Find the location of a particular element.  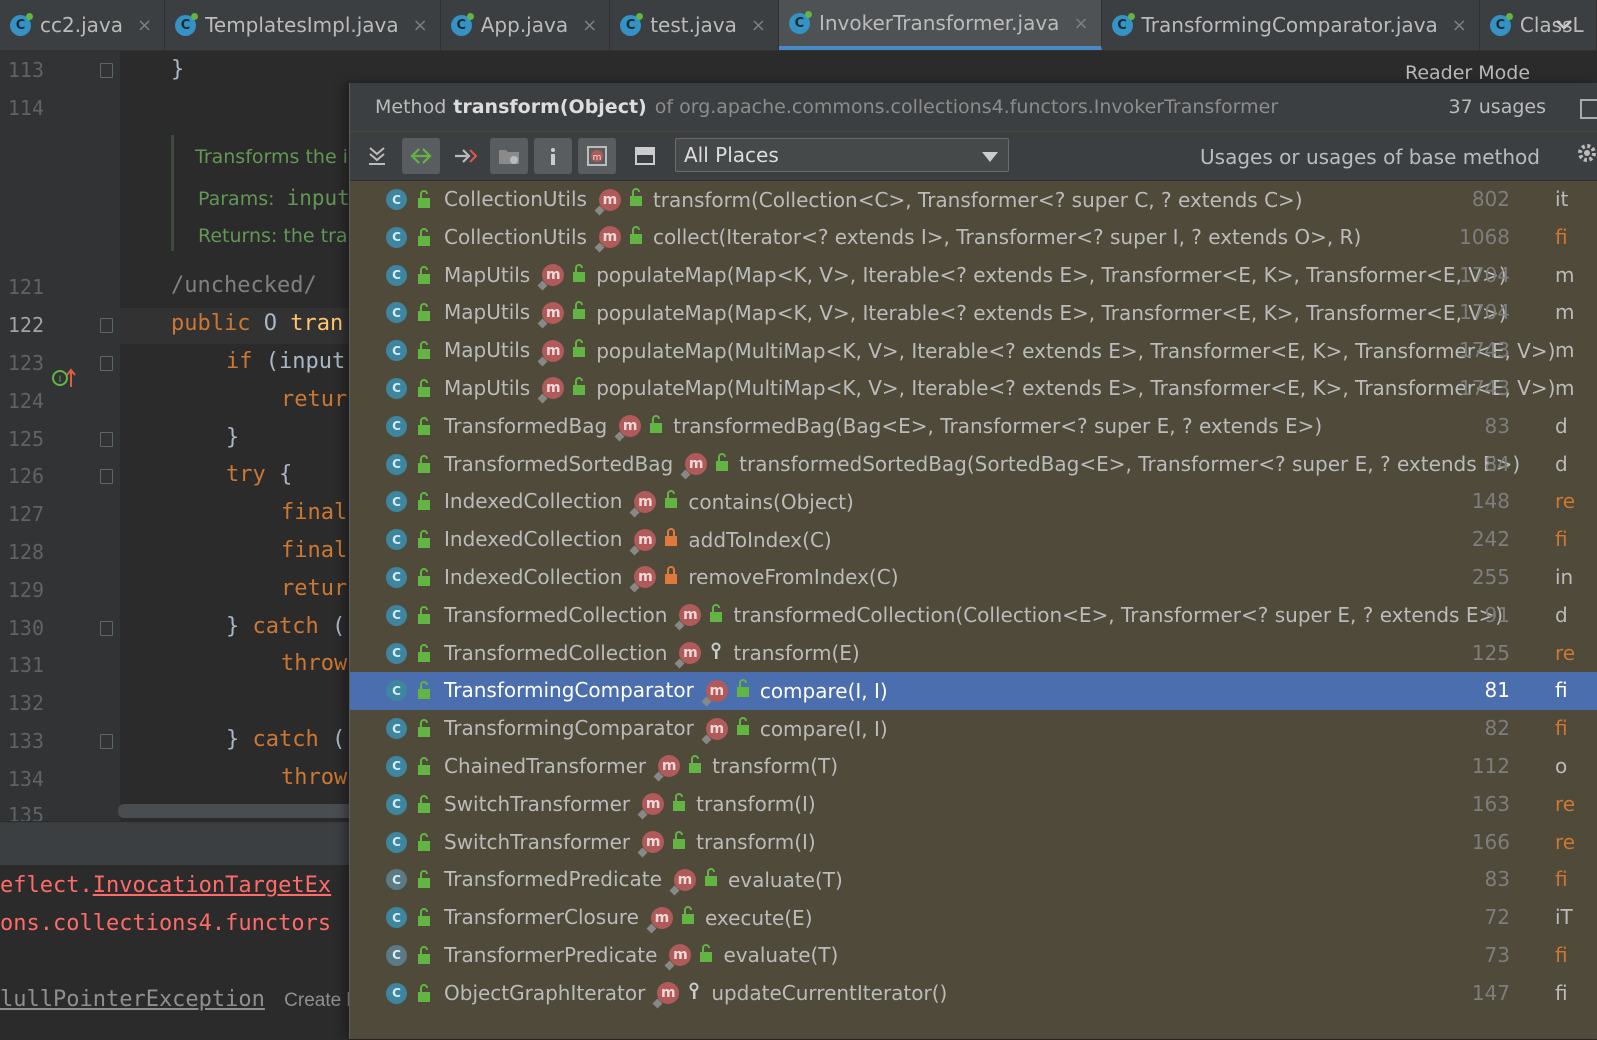

usage-row: C TransformerClosure m execute(E) 72 iT is located at coordinates (973, 918).